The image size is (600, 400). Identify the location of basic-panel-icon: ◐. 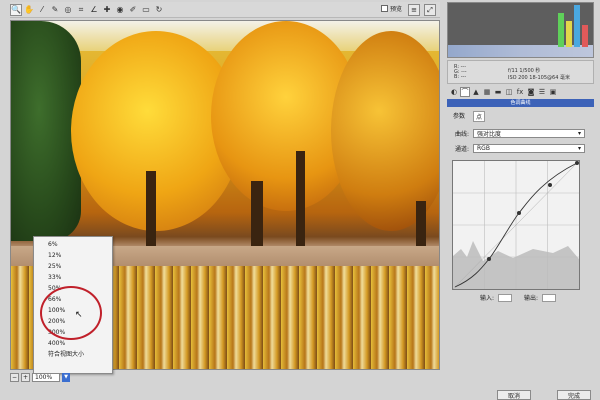
(454, 92).